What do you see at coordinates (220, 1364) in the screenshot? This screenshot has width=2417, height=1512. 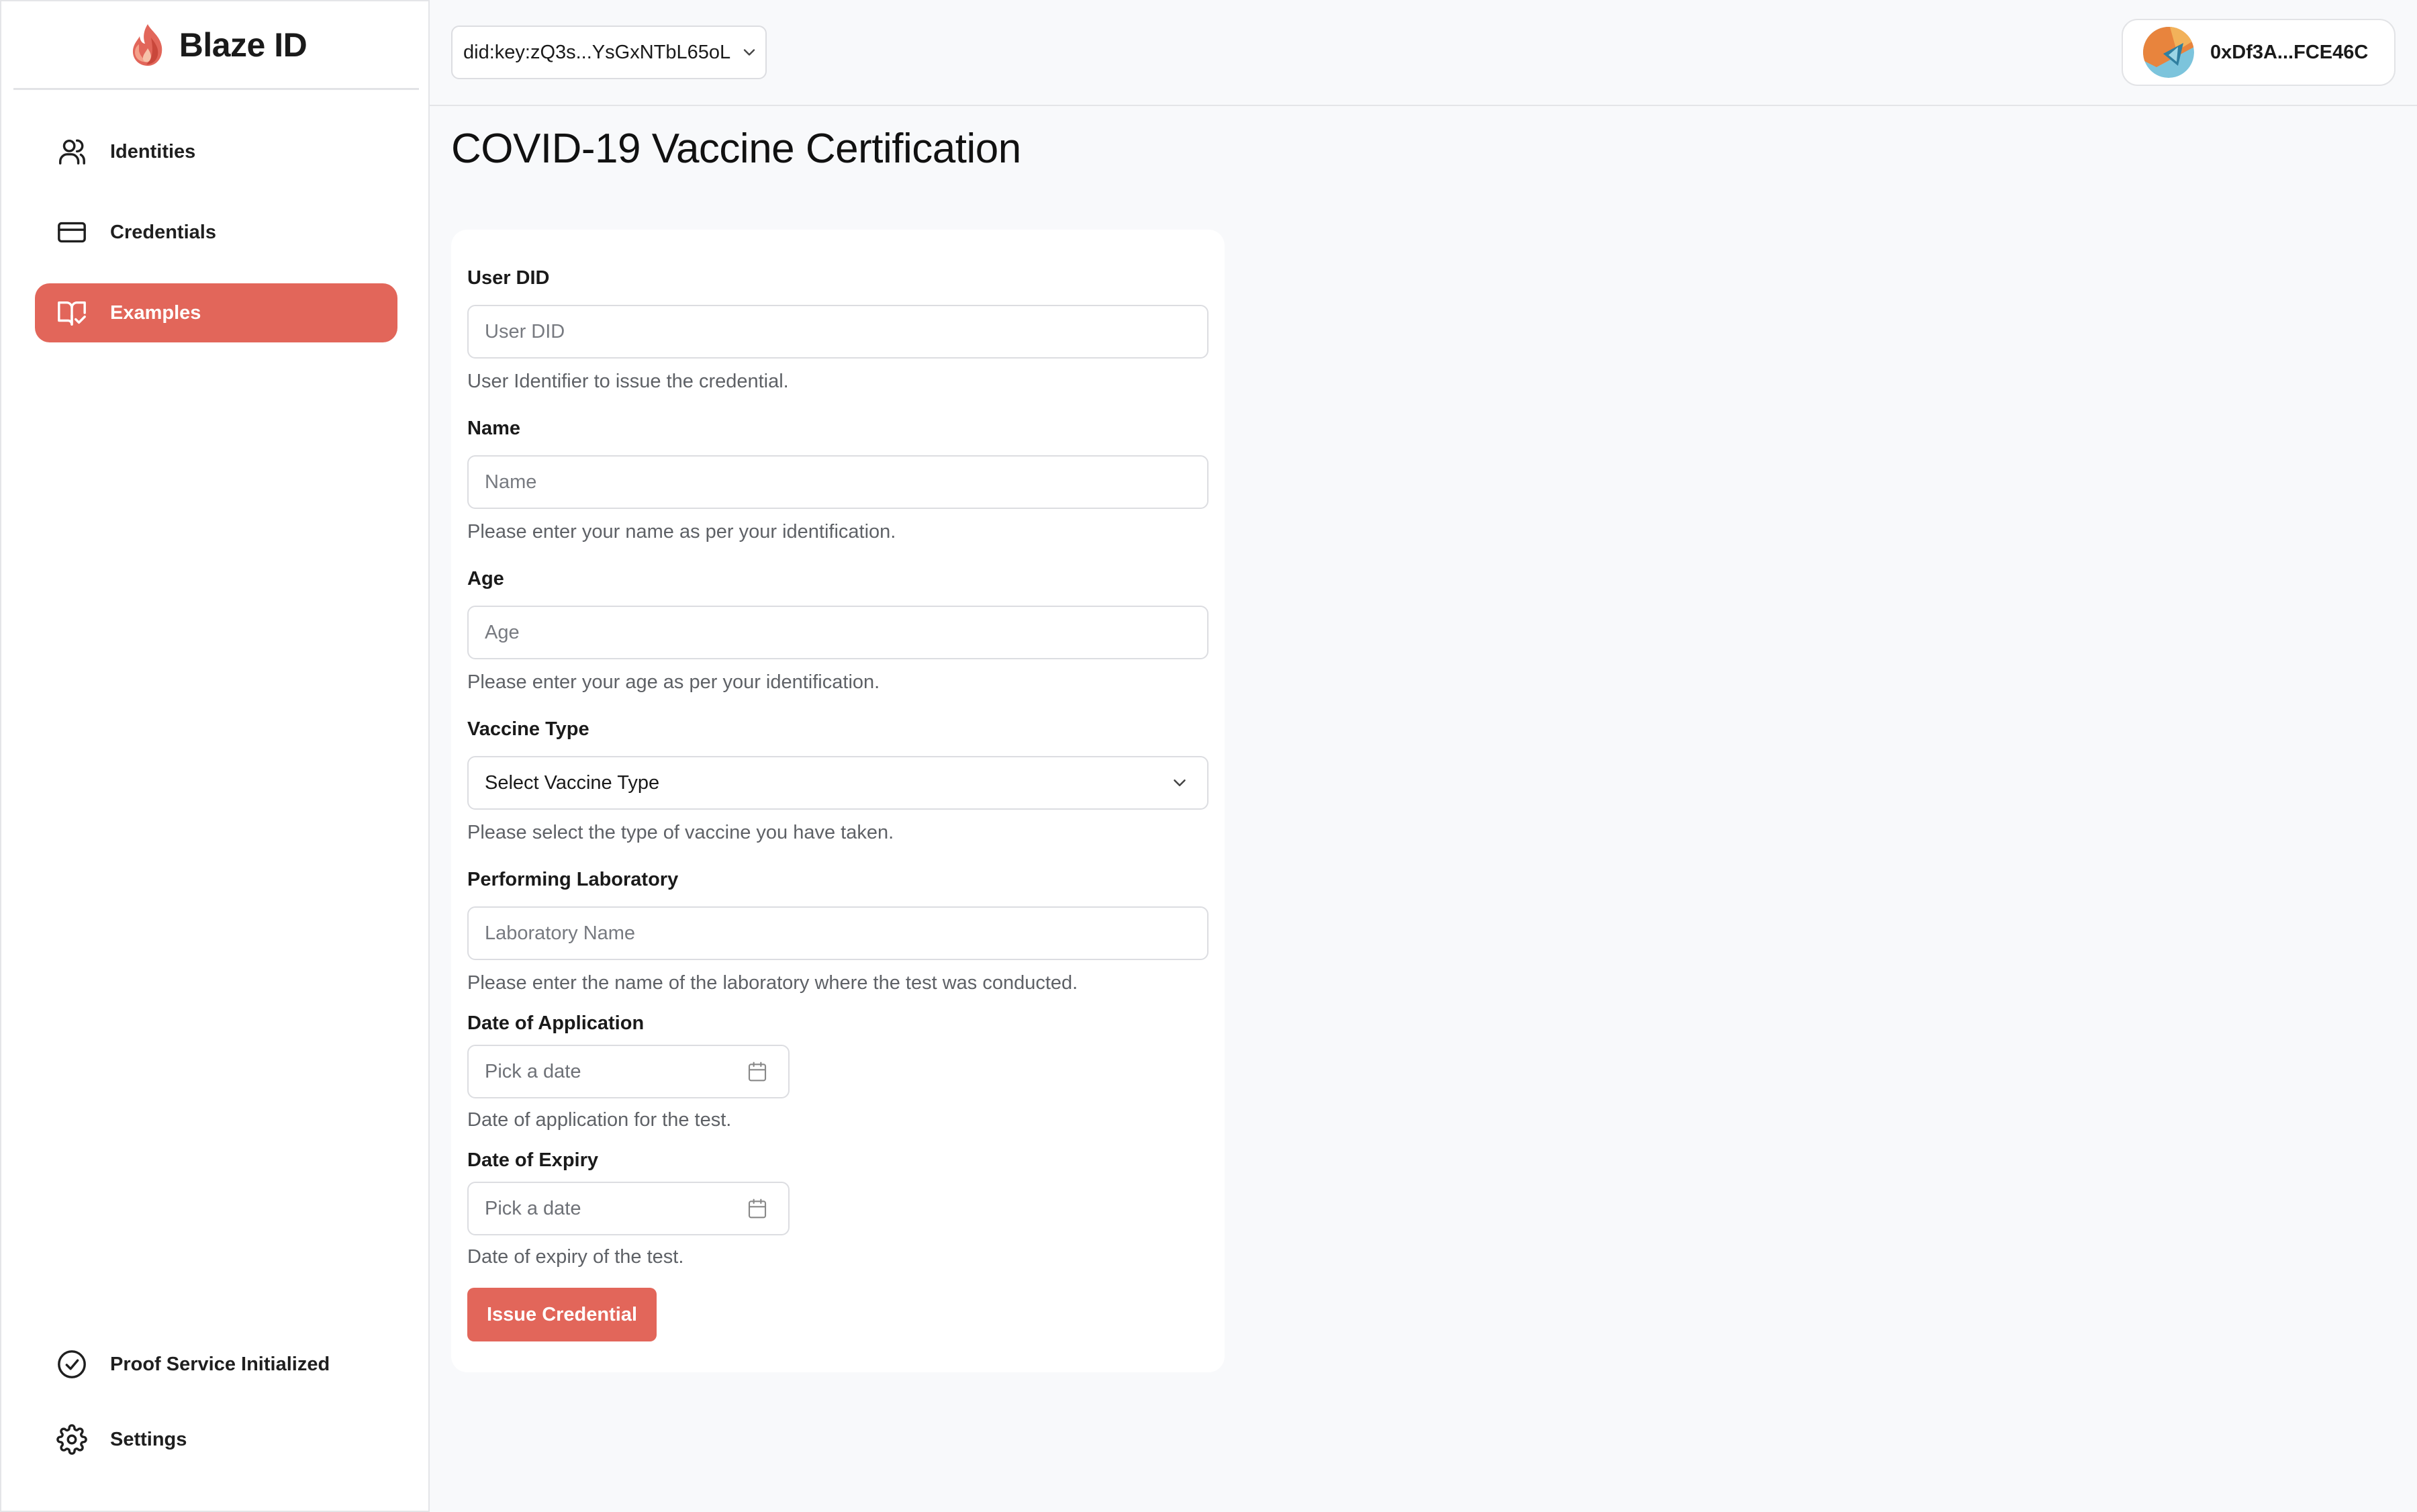 I see `proof-service-label: Proof Service Initialized` at bounding box center [220, 1364].